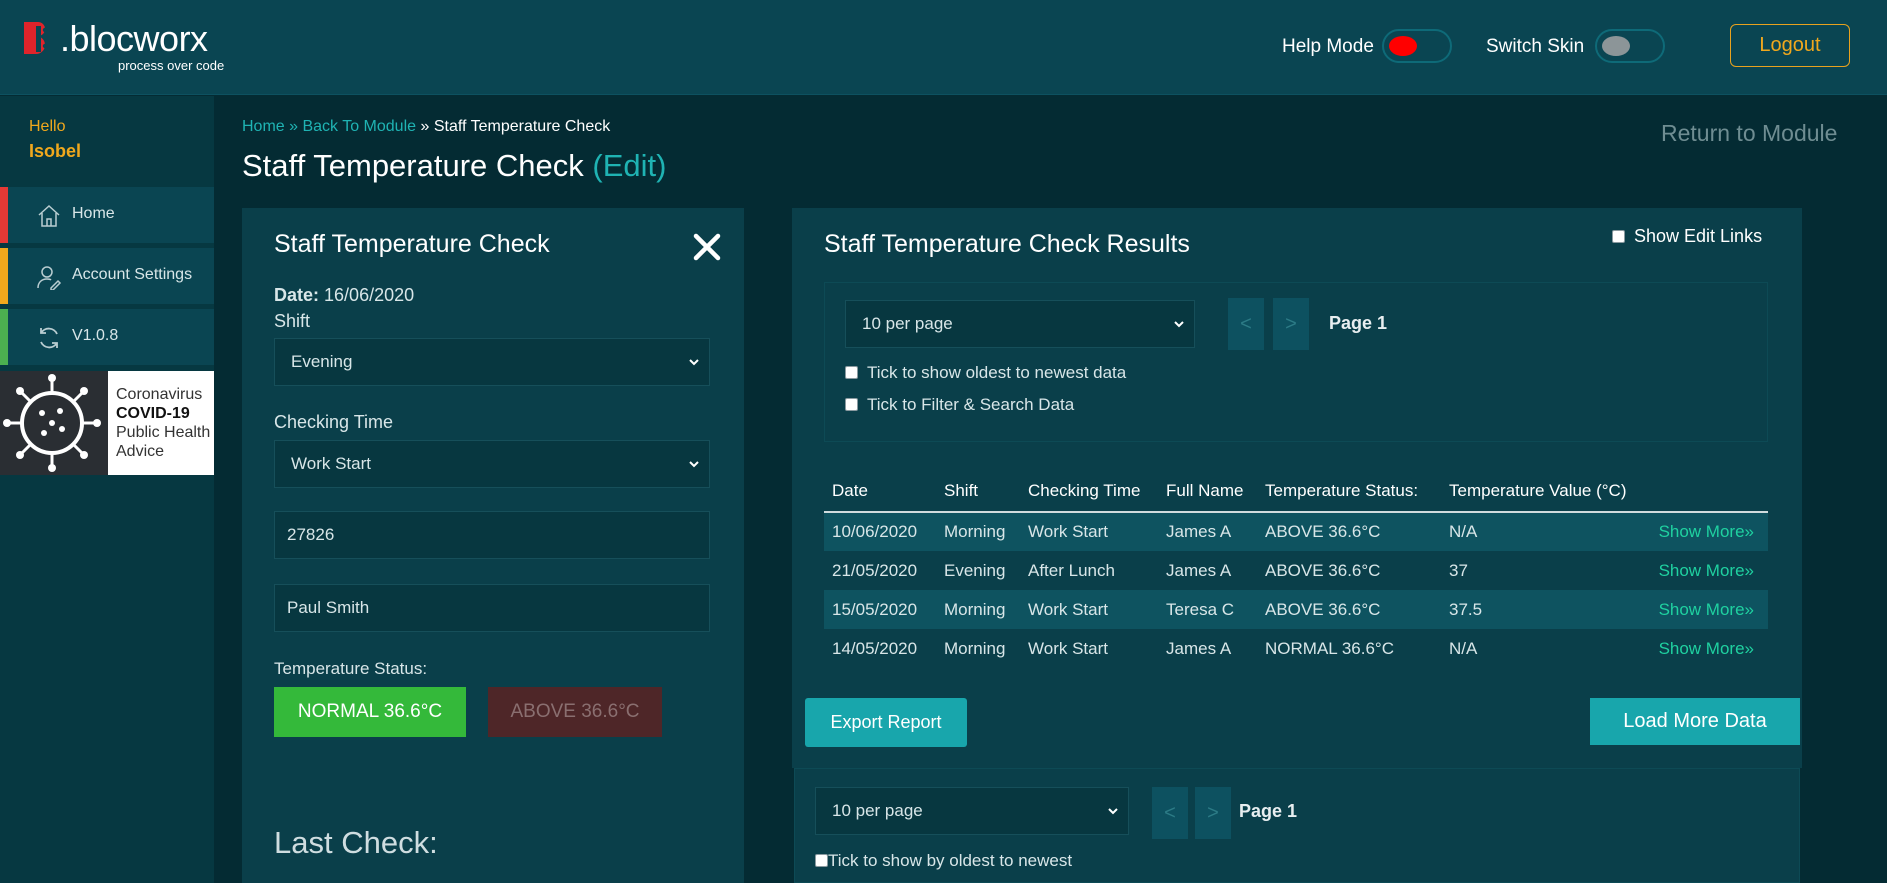  Describe the element at coordinates (978, 491) in the screenshot. I see `column-header-shift: Shift` at that location.